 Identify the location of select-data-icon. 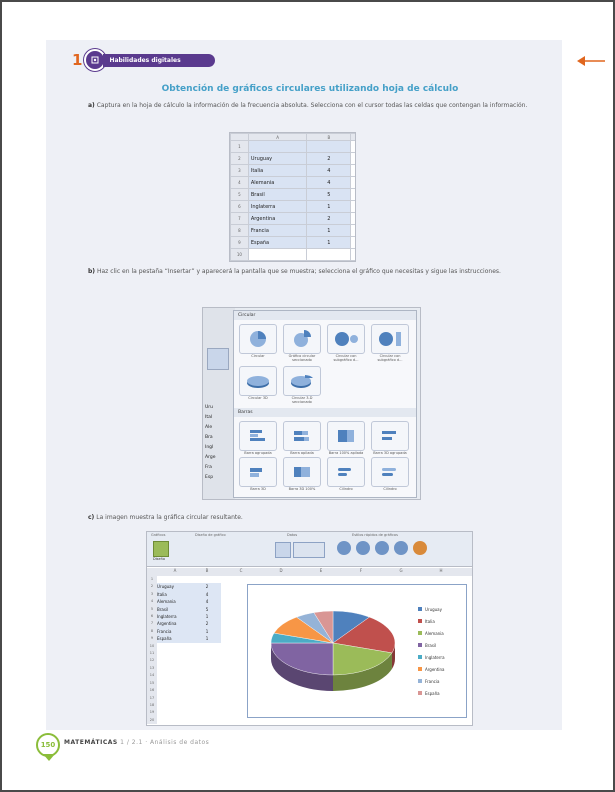
(309, 550).